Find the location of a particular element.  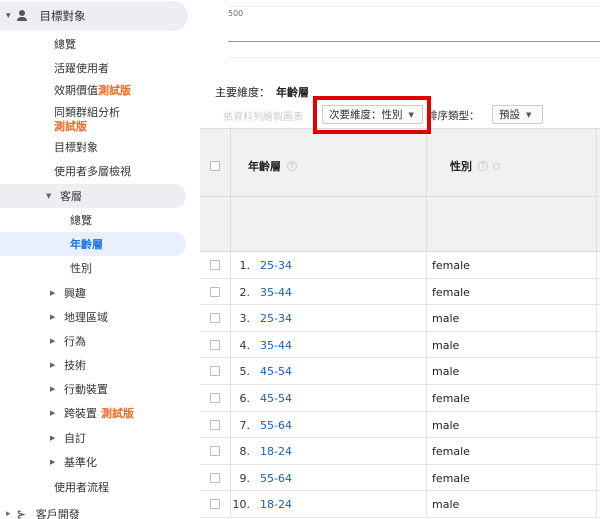

sidebar-item-behavior: ▶ 行為 is located at coordinates (68, 341).